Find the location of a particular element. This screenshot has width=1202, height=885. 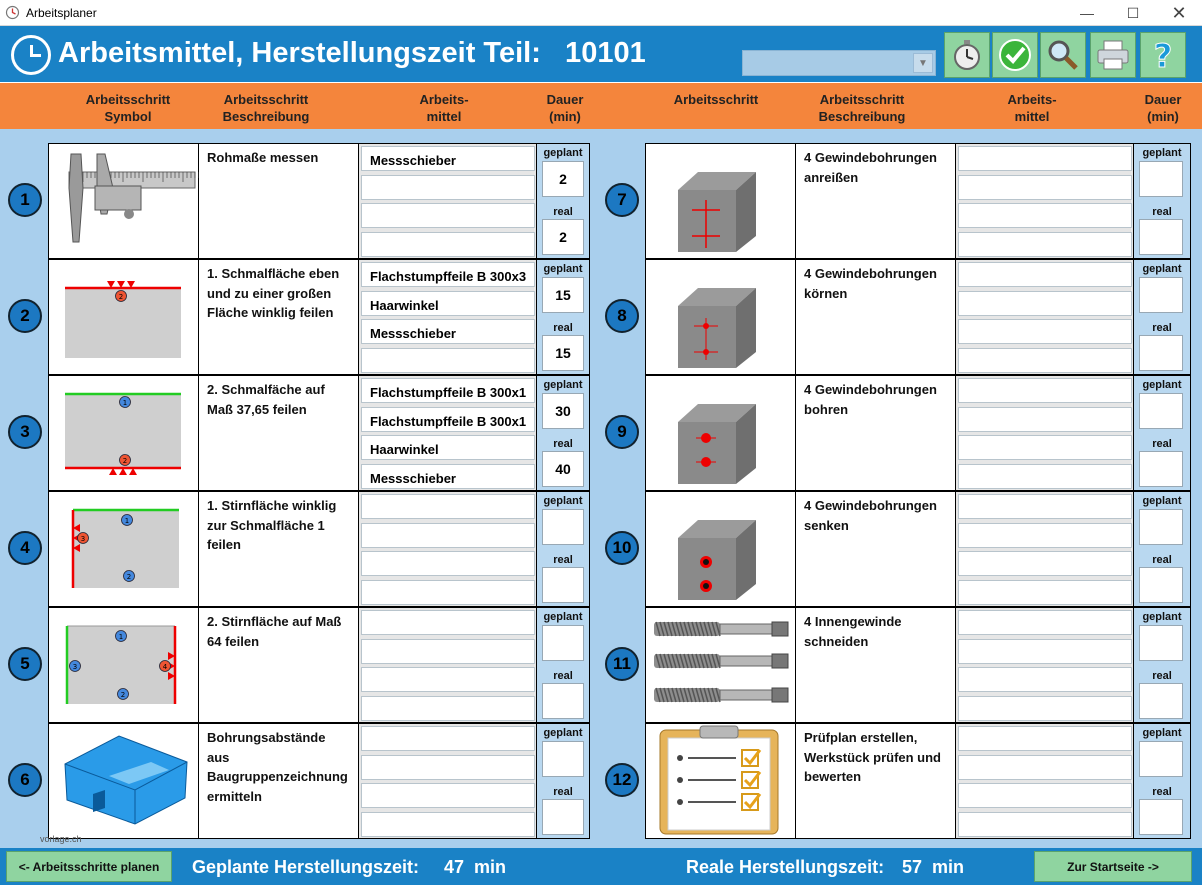

maximize-button: ☐ is located at coordinates (1133, 13).